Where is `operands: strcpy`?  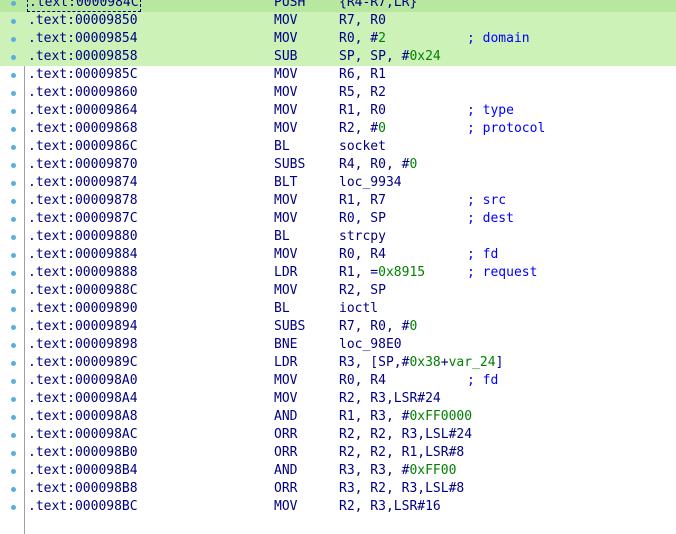 operands: strcpy is located at coordinates (362, 237).